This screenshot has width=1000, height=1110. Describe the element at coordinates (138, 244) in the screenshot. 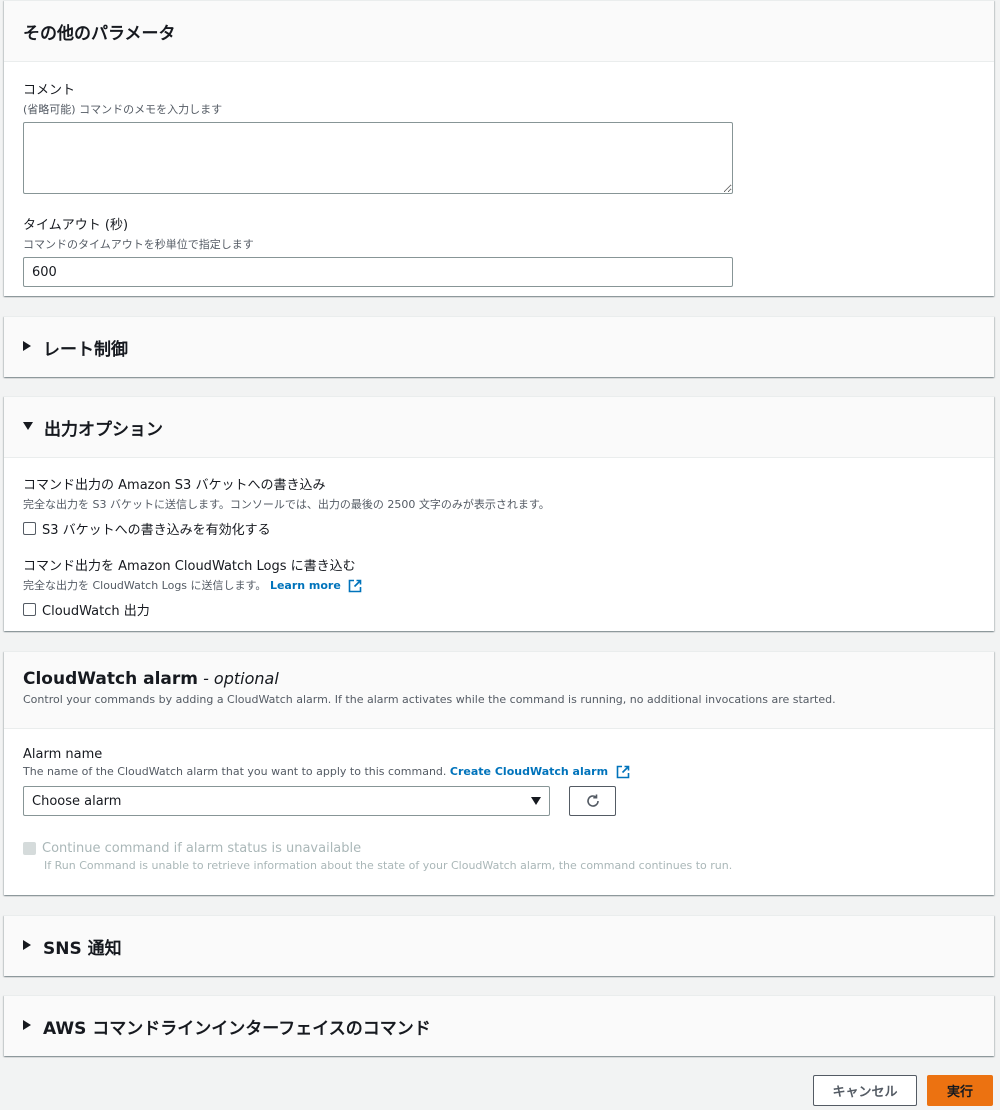

I see `timeout-description: コマンドのタイムアウトを秒単位で指定します` at that location.